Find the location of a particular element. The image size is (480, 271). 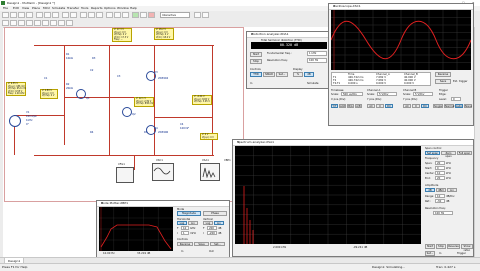

horizontal-log-button: Log is located at coordinates (182, 223).